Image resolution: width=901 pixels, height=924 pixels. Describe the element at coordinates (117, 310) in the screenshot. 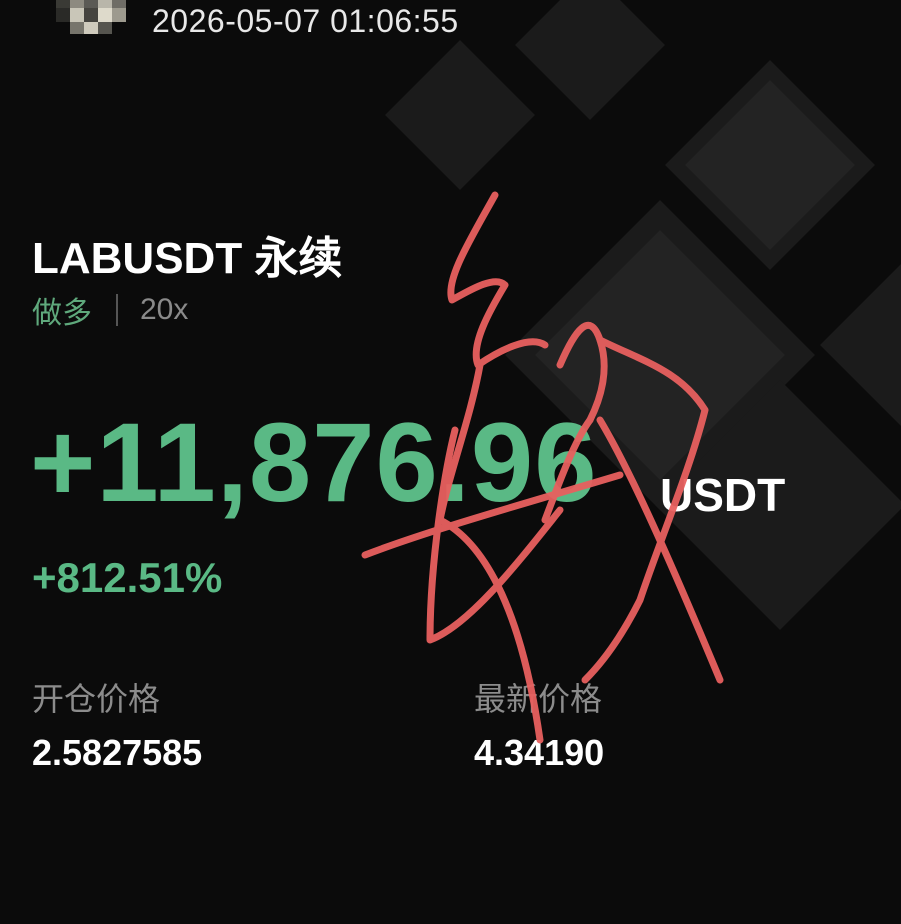

I see `divider` at that location.